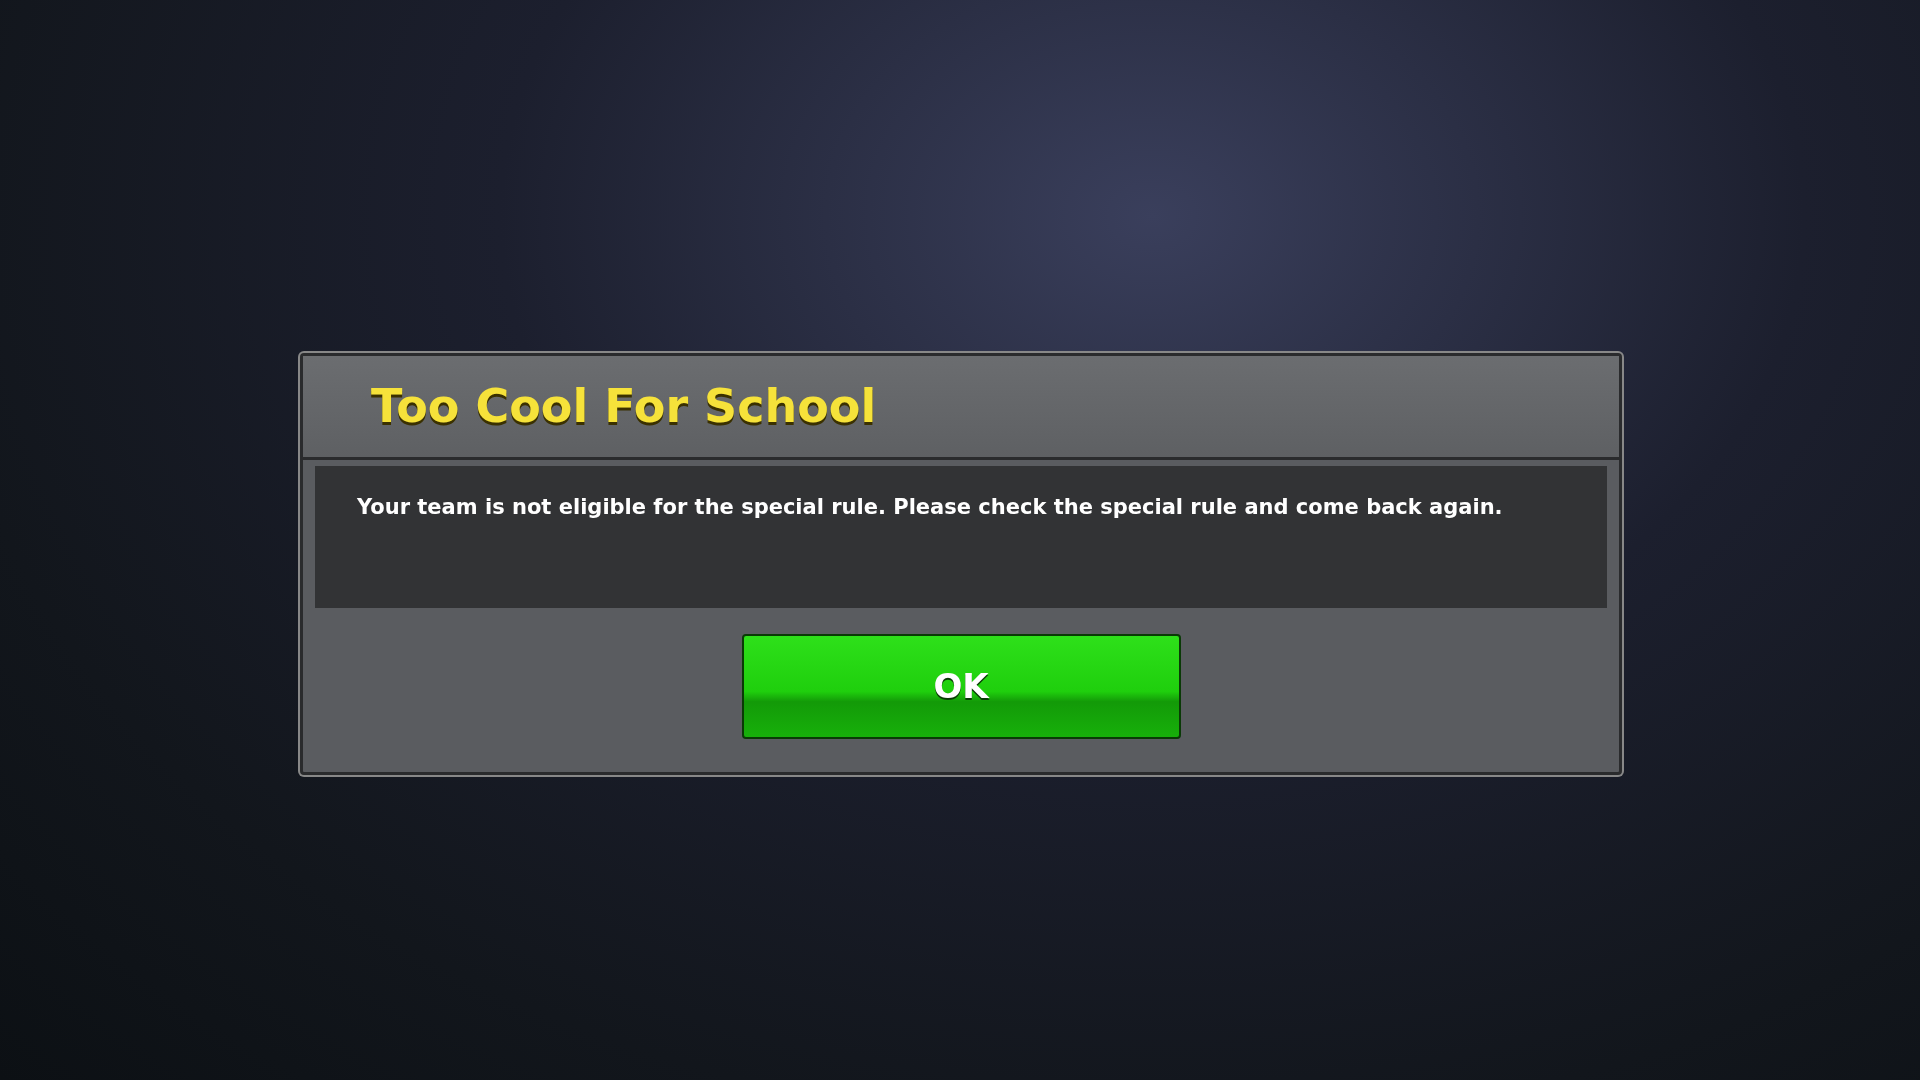 This screenshot has height=1080, width=1920. What do you see at coordinates (930, 507) in the screenshot?
I see `dialog-message: Your team is not eligible for the special rule. Please check the special rule and come back again.` at bounding box center [930, 507].